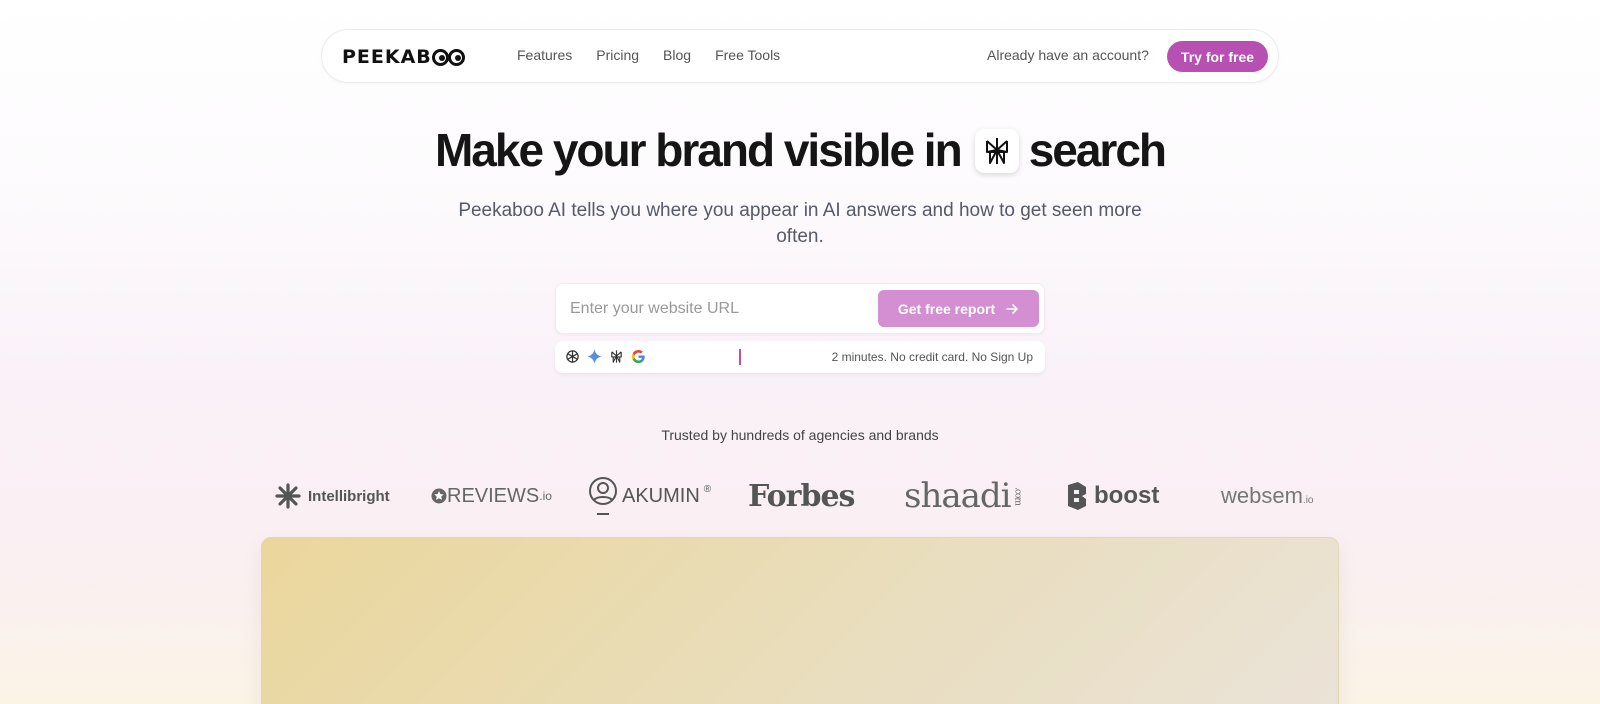  I want to click on websem-text: websem, so click(1262, 495).